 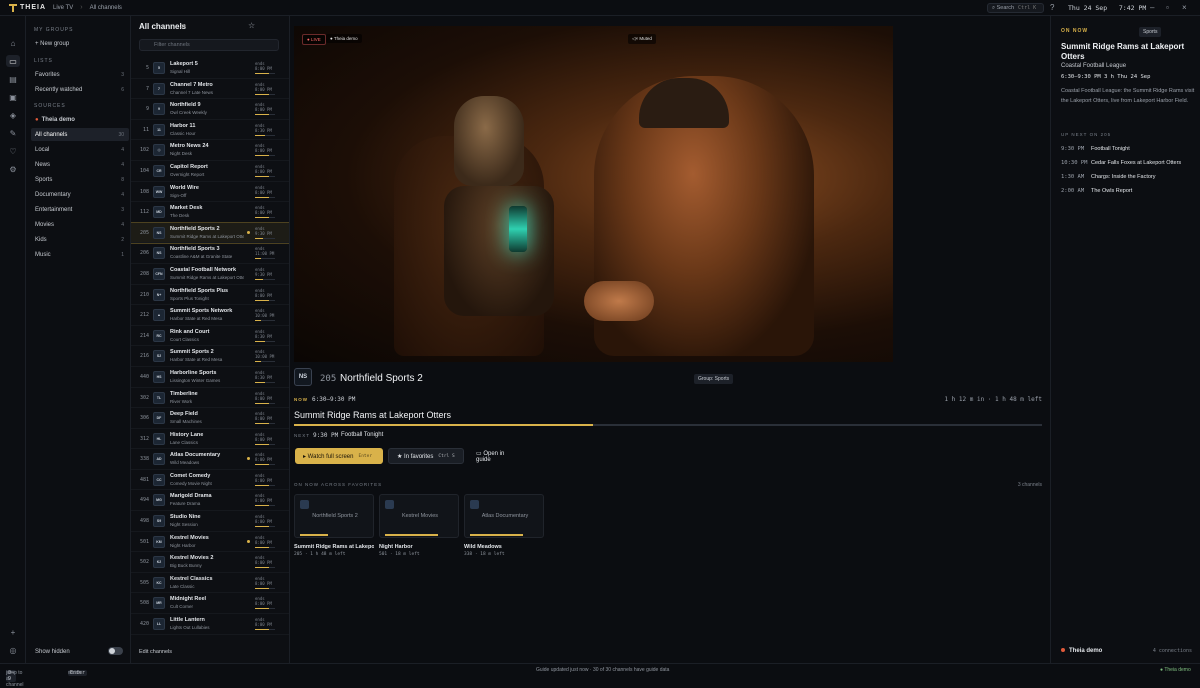 What do you see at coordinates (210, 192) in the screenshot?
I see `channel-row: 108 WW World Wire Sign-Off ends 8:00 PM` at bounding box center [210, 192].